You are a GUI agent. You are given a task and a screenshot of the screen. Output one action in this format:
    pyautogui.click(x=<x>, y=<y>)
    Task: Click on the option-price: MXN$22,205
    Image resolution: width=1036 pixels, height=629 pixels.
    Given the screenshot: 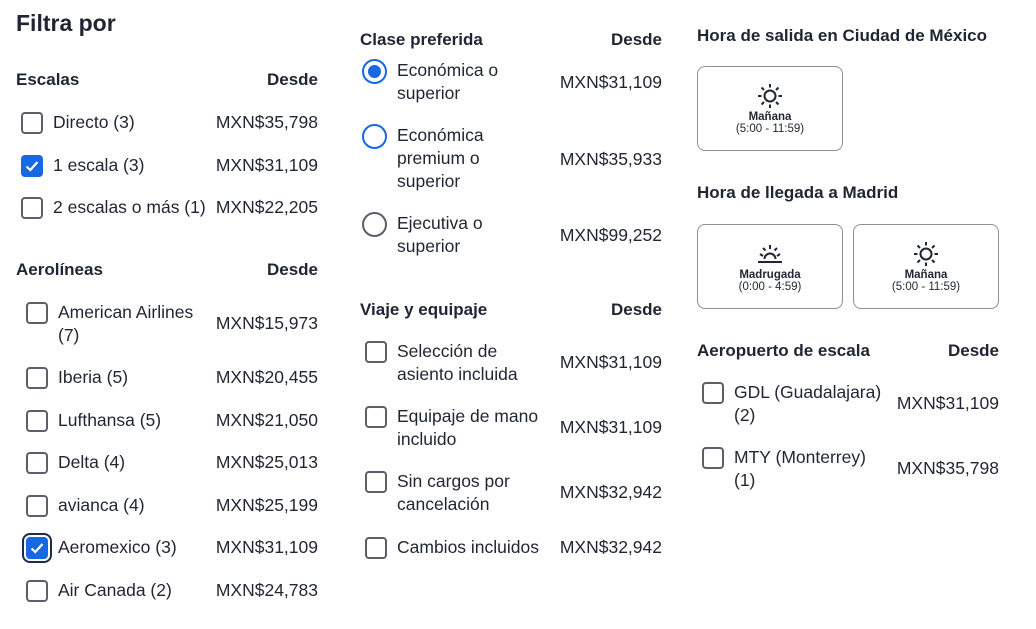 What is the action you would take?
    pyautogui.click(x=266, y=207)
    